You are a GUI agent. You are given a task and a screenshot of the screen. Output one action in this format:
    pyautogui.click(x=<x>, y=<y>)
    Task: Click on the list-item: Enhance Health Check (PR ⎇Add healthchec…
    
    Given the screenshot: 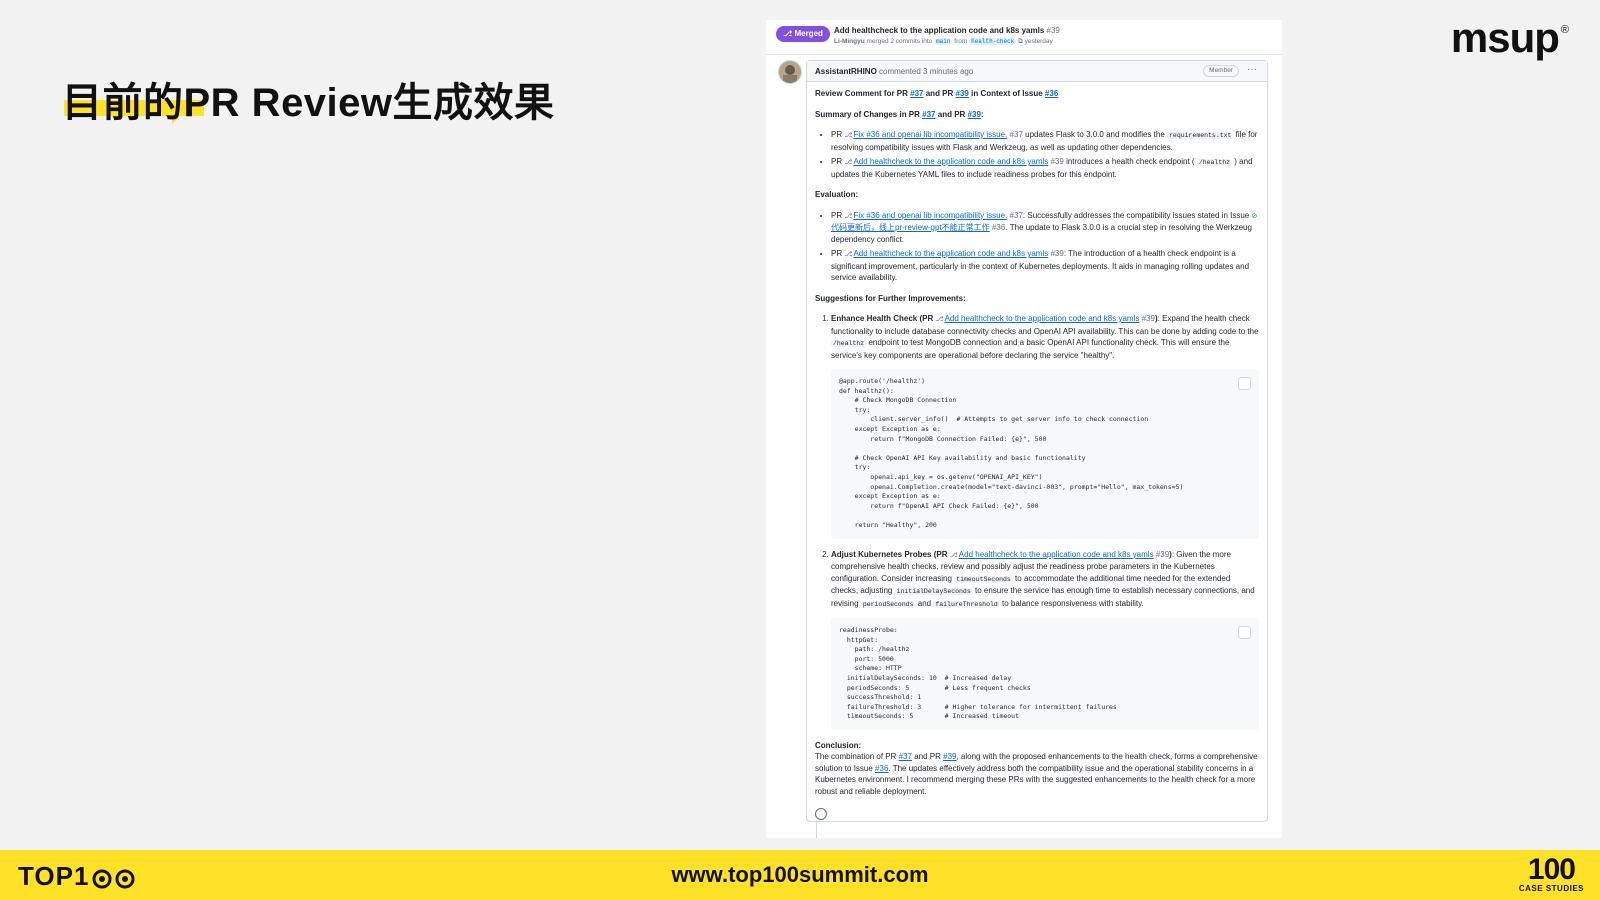 What is the action you would take?
    pyautogui.click(x=1045, y=426)
    